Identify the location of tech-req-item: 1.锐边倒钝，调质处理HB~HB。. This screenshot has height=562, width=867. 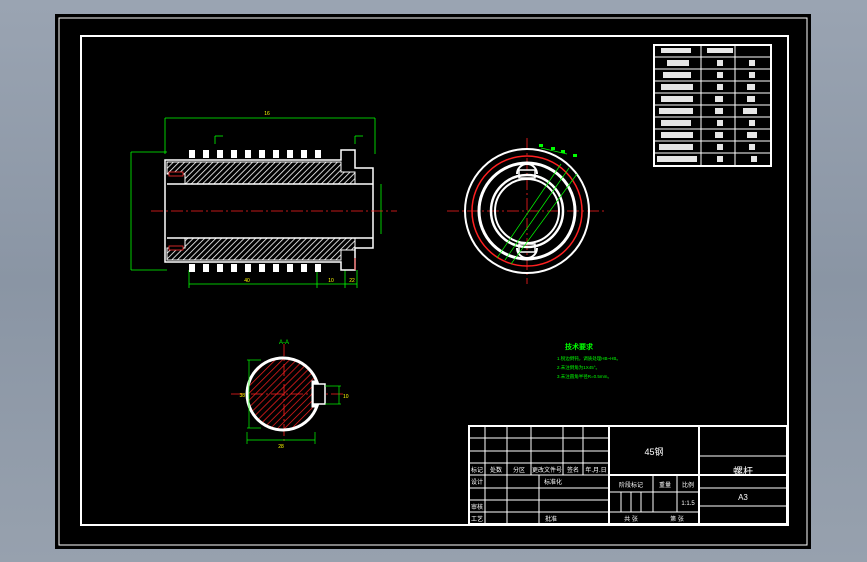
(589, 358).